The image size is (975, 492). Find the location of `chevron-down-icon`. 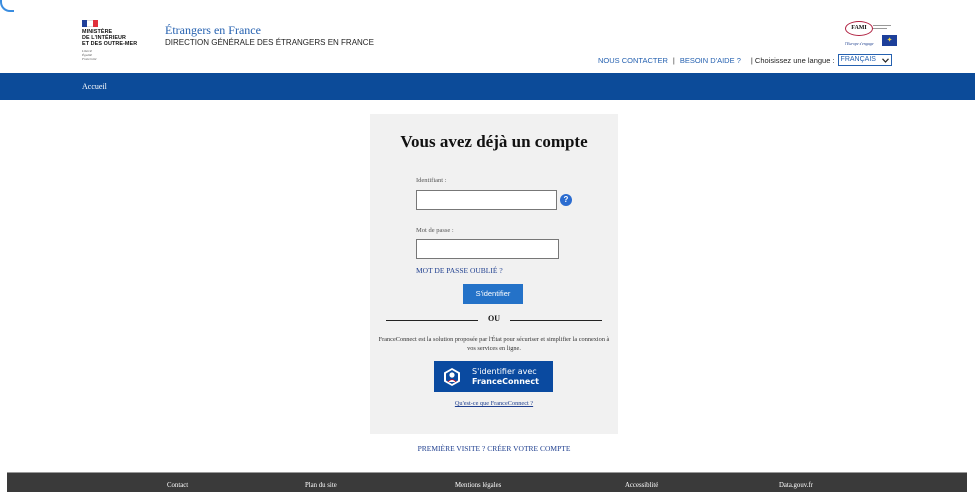

chevron-down-icon is located at coordinates (885, 60).